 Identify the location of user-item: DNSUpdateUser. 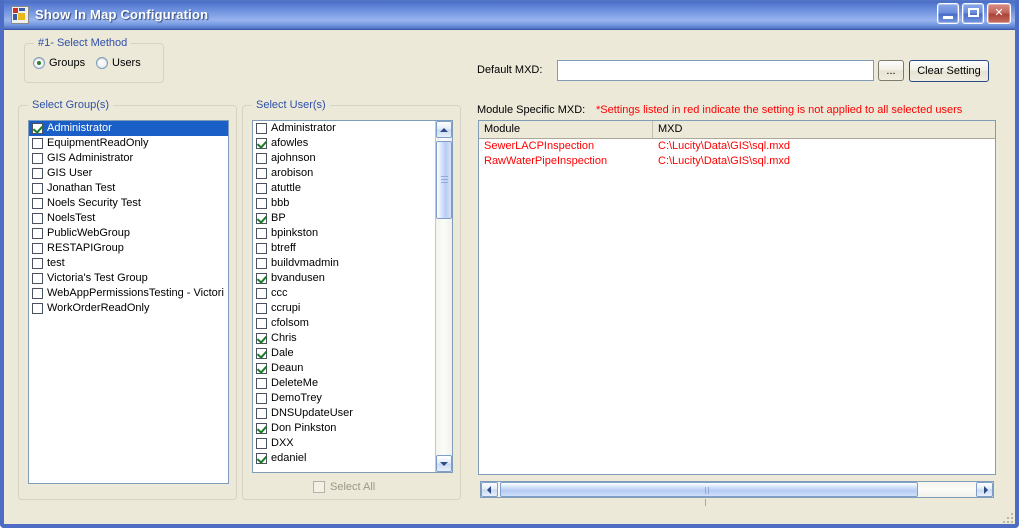
(344, 413).